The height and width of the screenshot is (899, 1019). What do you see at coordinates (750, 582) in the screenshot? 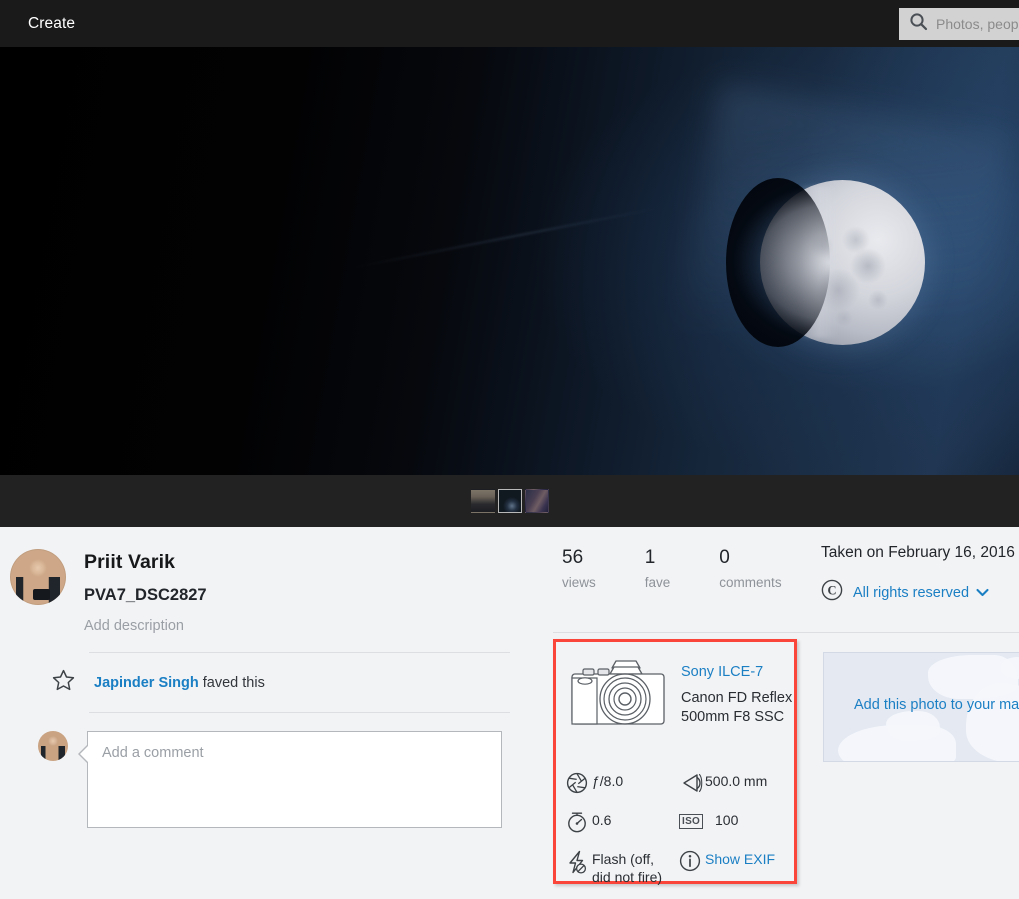
I see `stat-comments-label: comments` at bounding box center [750, 582].